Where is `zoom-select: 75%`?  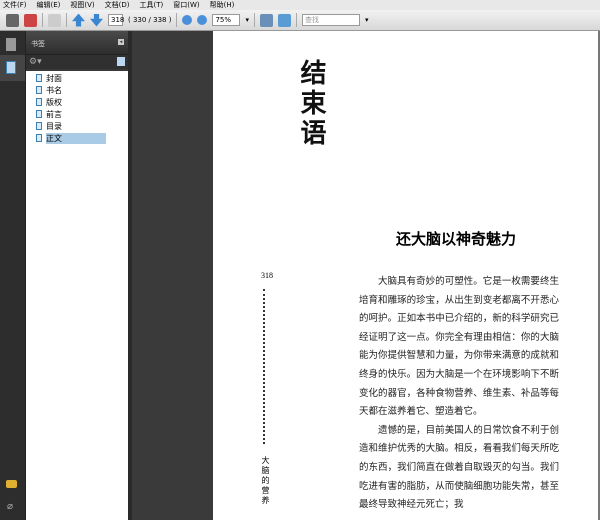 zoom-select: 75% is located at coordinates (226, 20).